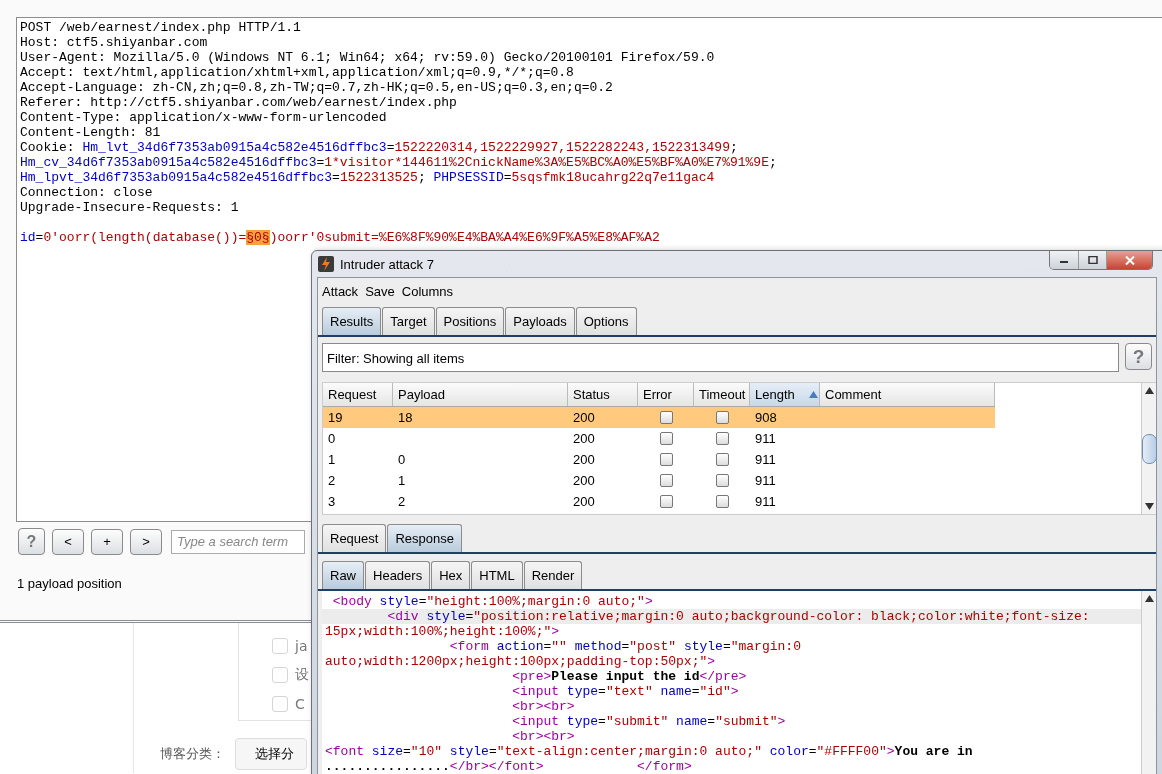  Describe the element at coordinates (907, 394) in the screenshot. I see `column-header: Comment` at that location.